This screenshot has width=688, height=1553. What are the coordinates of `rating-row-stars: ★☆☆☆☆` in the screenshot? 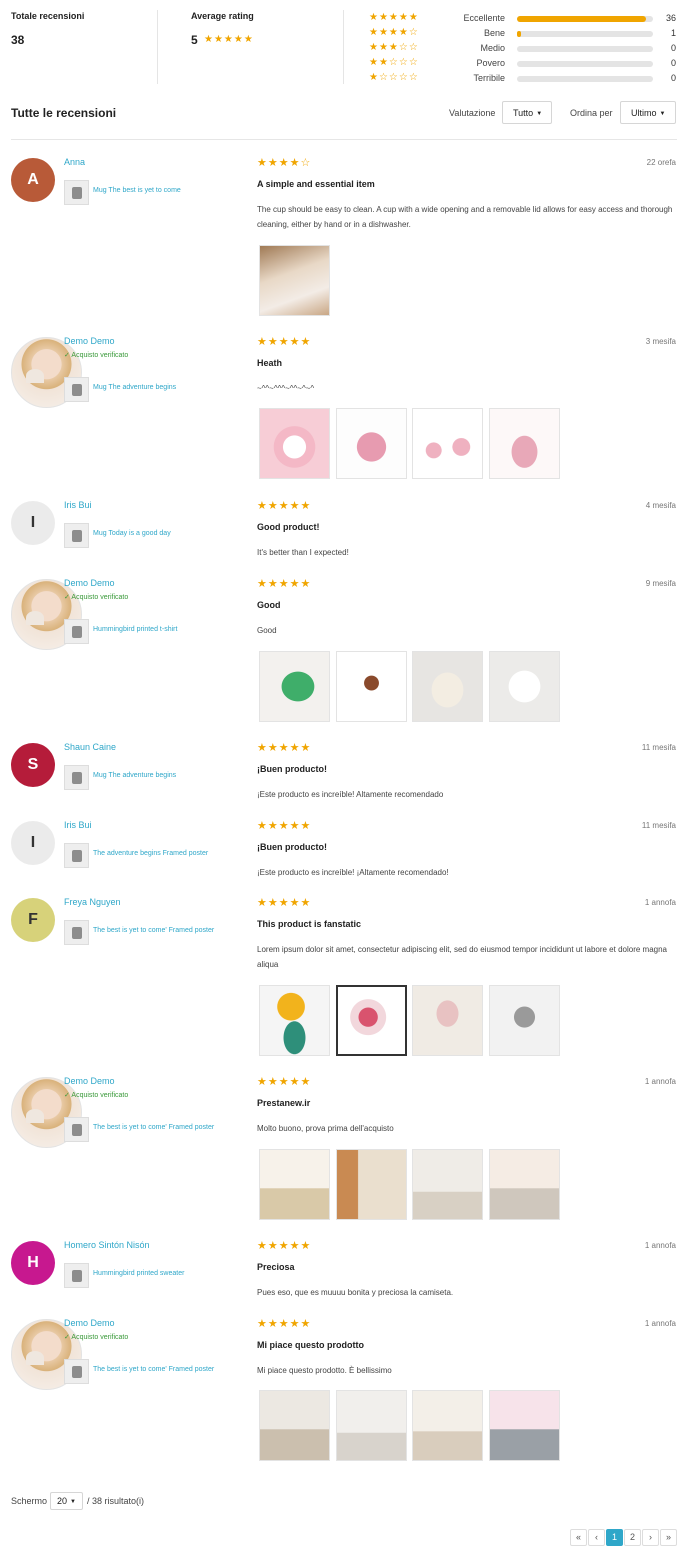 It's located at (394, 77).